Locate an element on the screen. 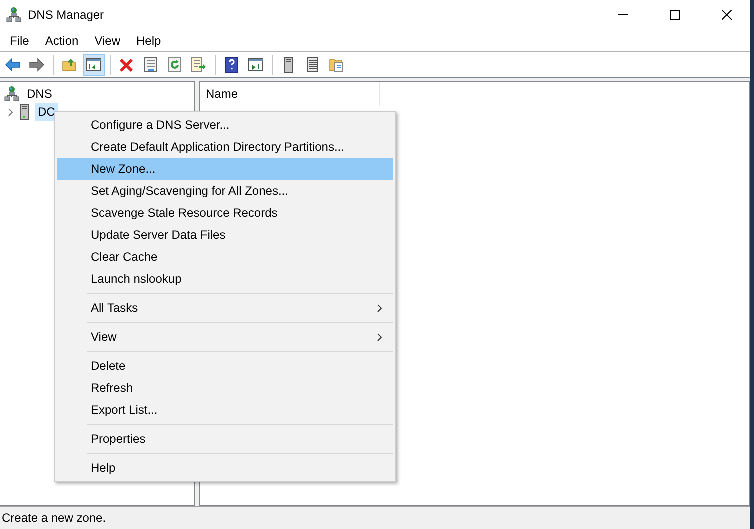 Image resolution: width=754 pixels, height=529 pixels. console-tree-button is located at coordinates (94, 65).